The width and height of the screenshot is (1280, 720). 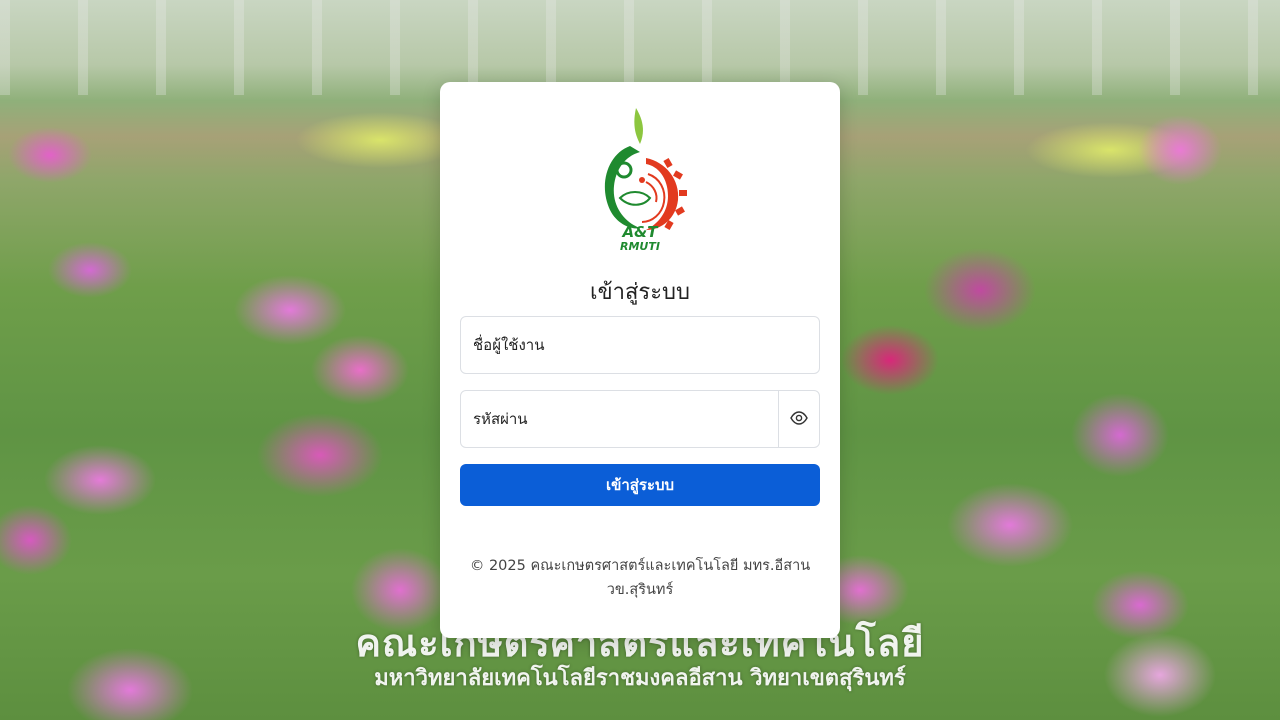 I want to click on toggle-password-button, so click(x=798, y=419).